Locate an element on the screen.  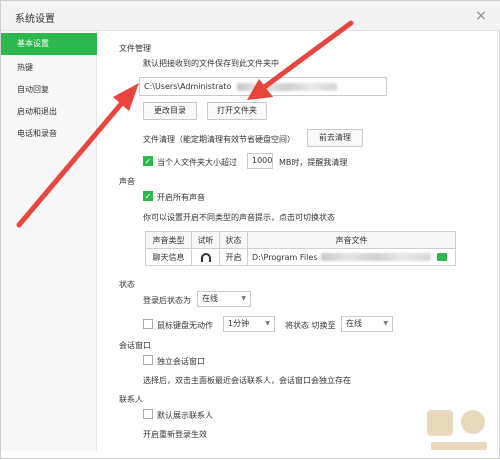
watermark-logo is located at coordinates (457, 430).